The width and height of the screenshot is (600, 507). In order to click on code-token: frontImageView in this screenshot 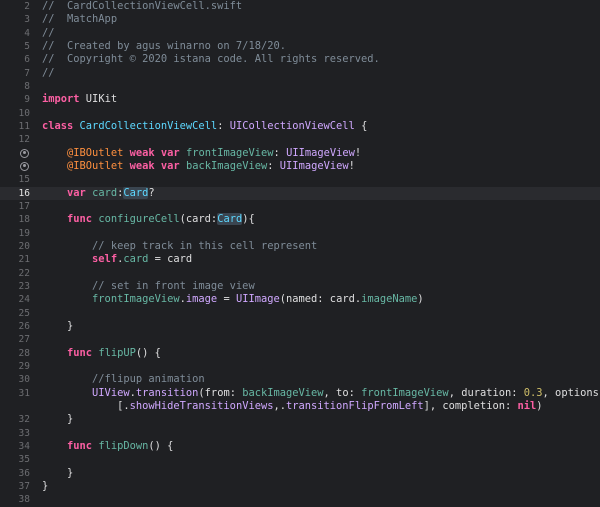, I will do `click(136, 299)`.